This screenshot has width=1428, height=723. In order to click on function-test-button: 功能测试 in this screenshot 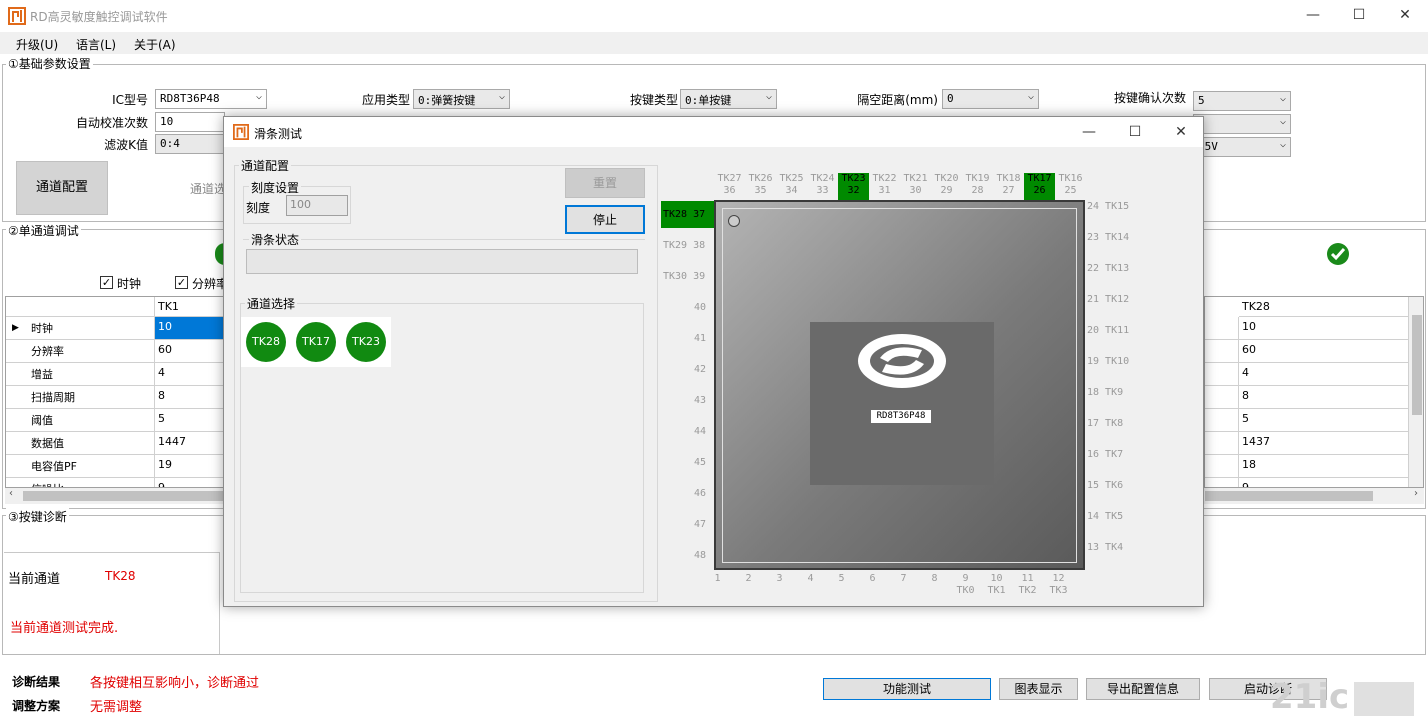, I will do `click(907, 689)`.